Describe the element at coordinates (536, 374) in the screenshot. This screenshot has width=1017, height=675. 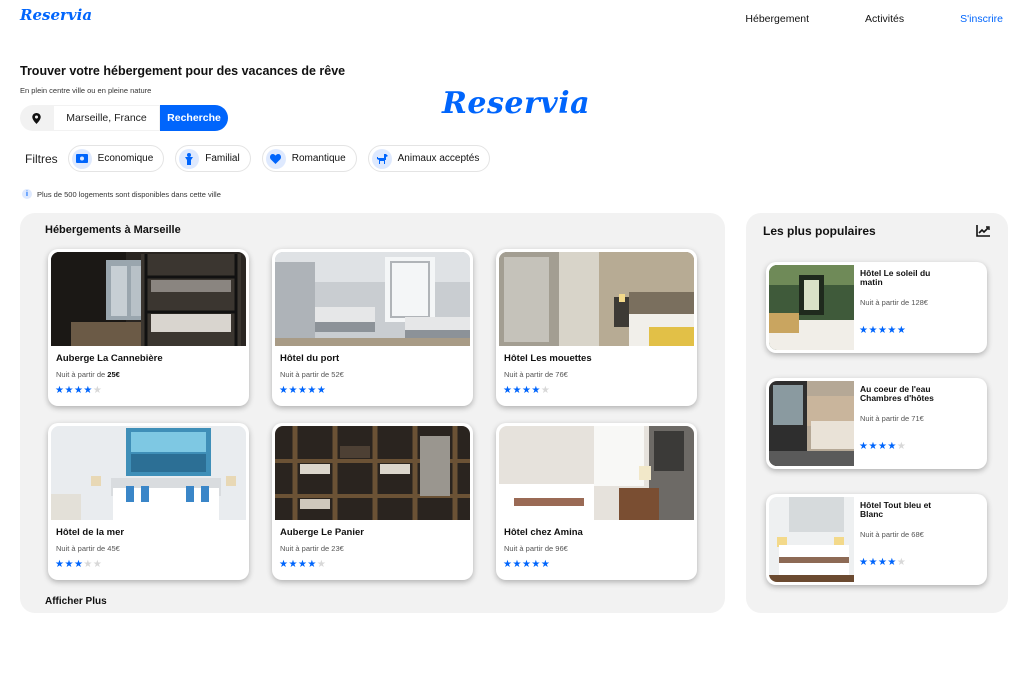
I see `accommodation-price: Nuit à partir de 76€` at that location.